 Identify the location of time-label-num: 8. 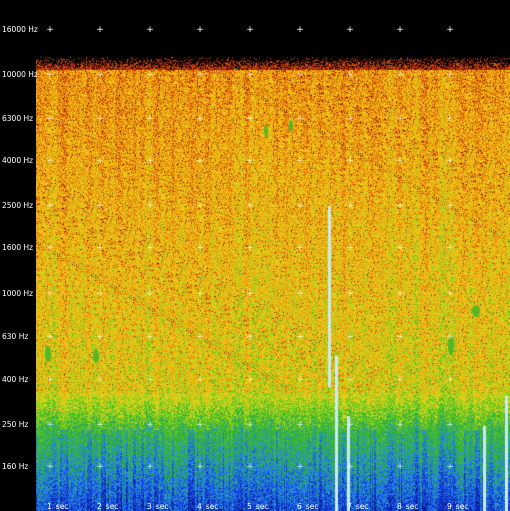
(399, 506).